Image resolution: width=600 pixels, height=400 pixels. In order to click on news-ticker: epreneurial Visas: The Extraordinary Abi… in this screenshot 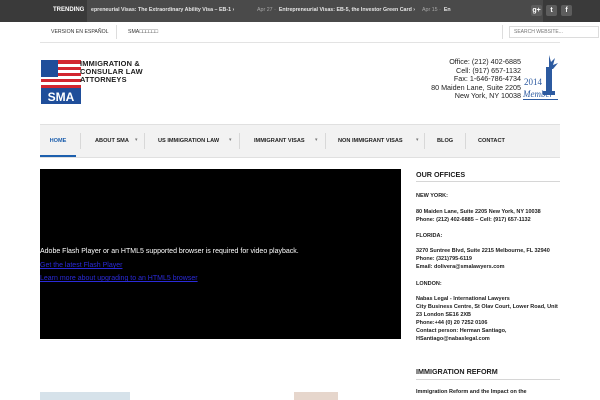, I will do `click(315, 11)`.